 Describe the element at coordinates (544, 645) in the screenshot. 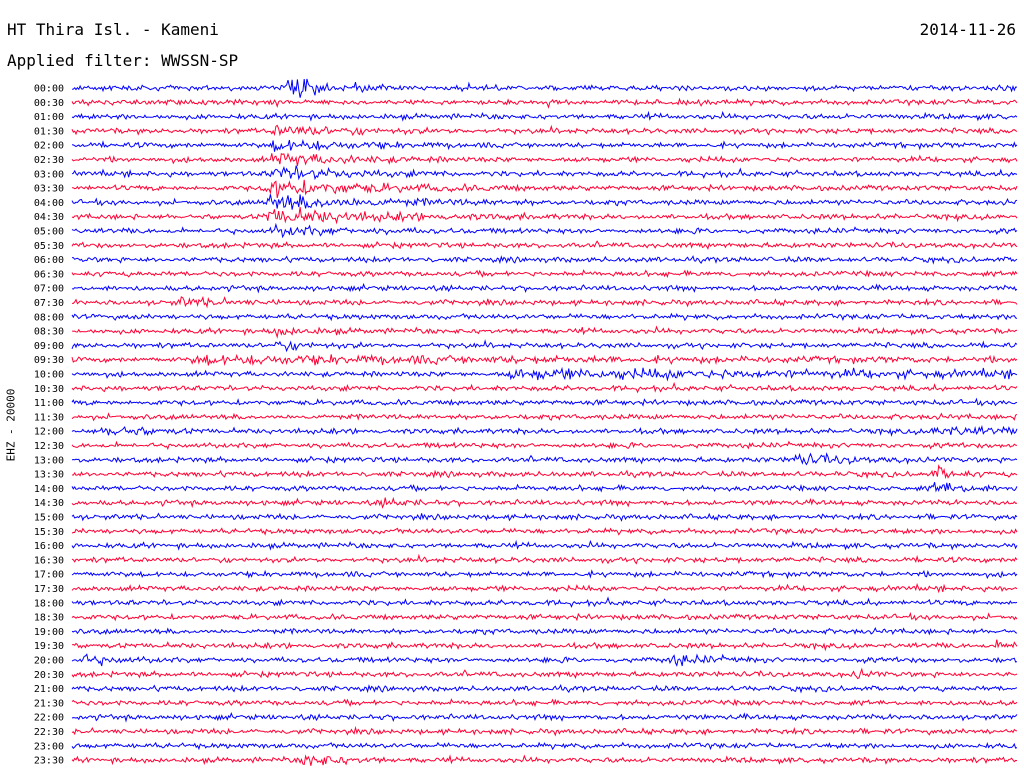

I see `trace-1930` at that location.